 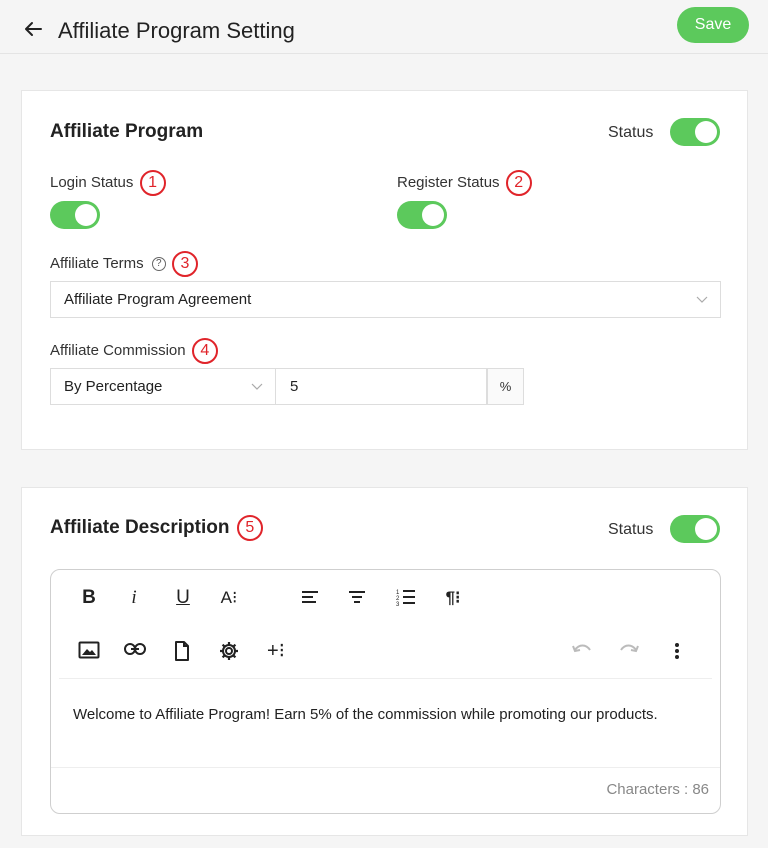 What do you see at coordinates (158, 299) in the screenshot?
I see `affiliate-terms-value: Affiliate Program Agreement` at bounding box center [158, 299].